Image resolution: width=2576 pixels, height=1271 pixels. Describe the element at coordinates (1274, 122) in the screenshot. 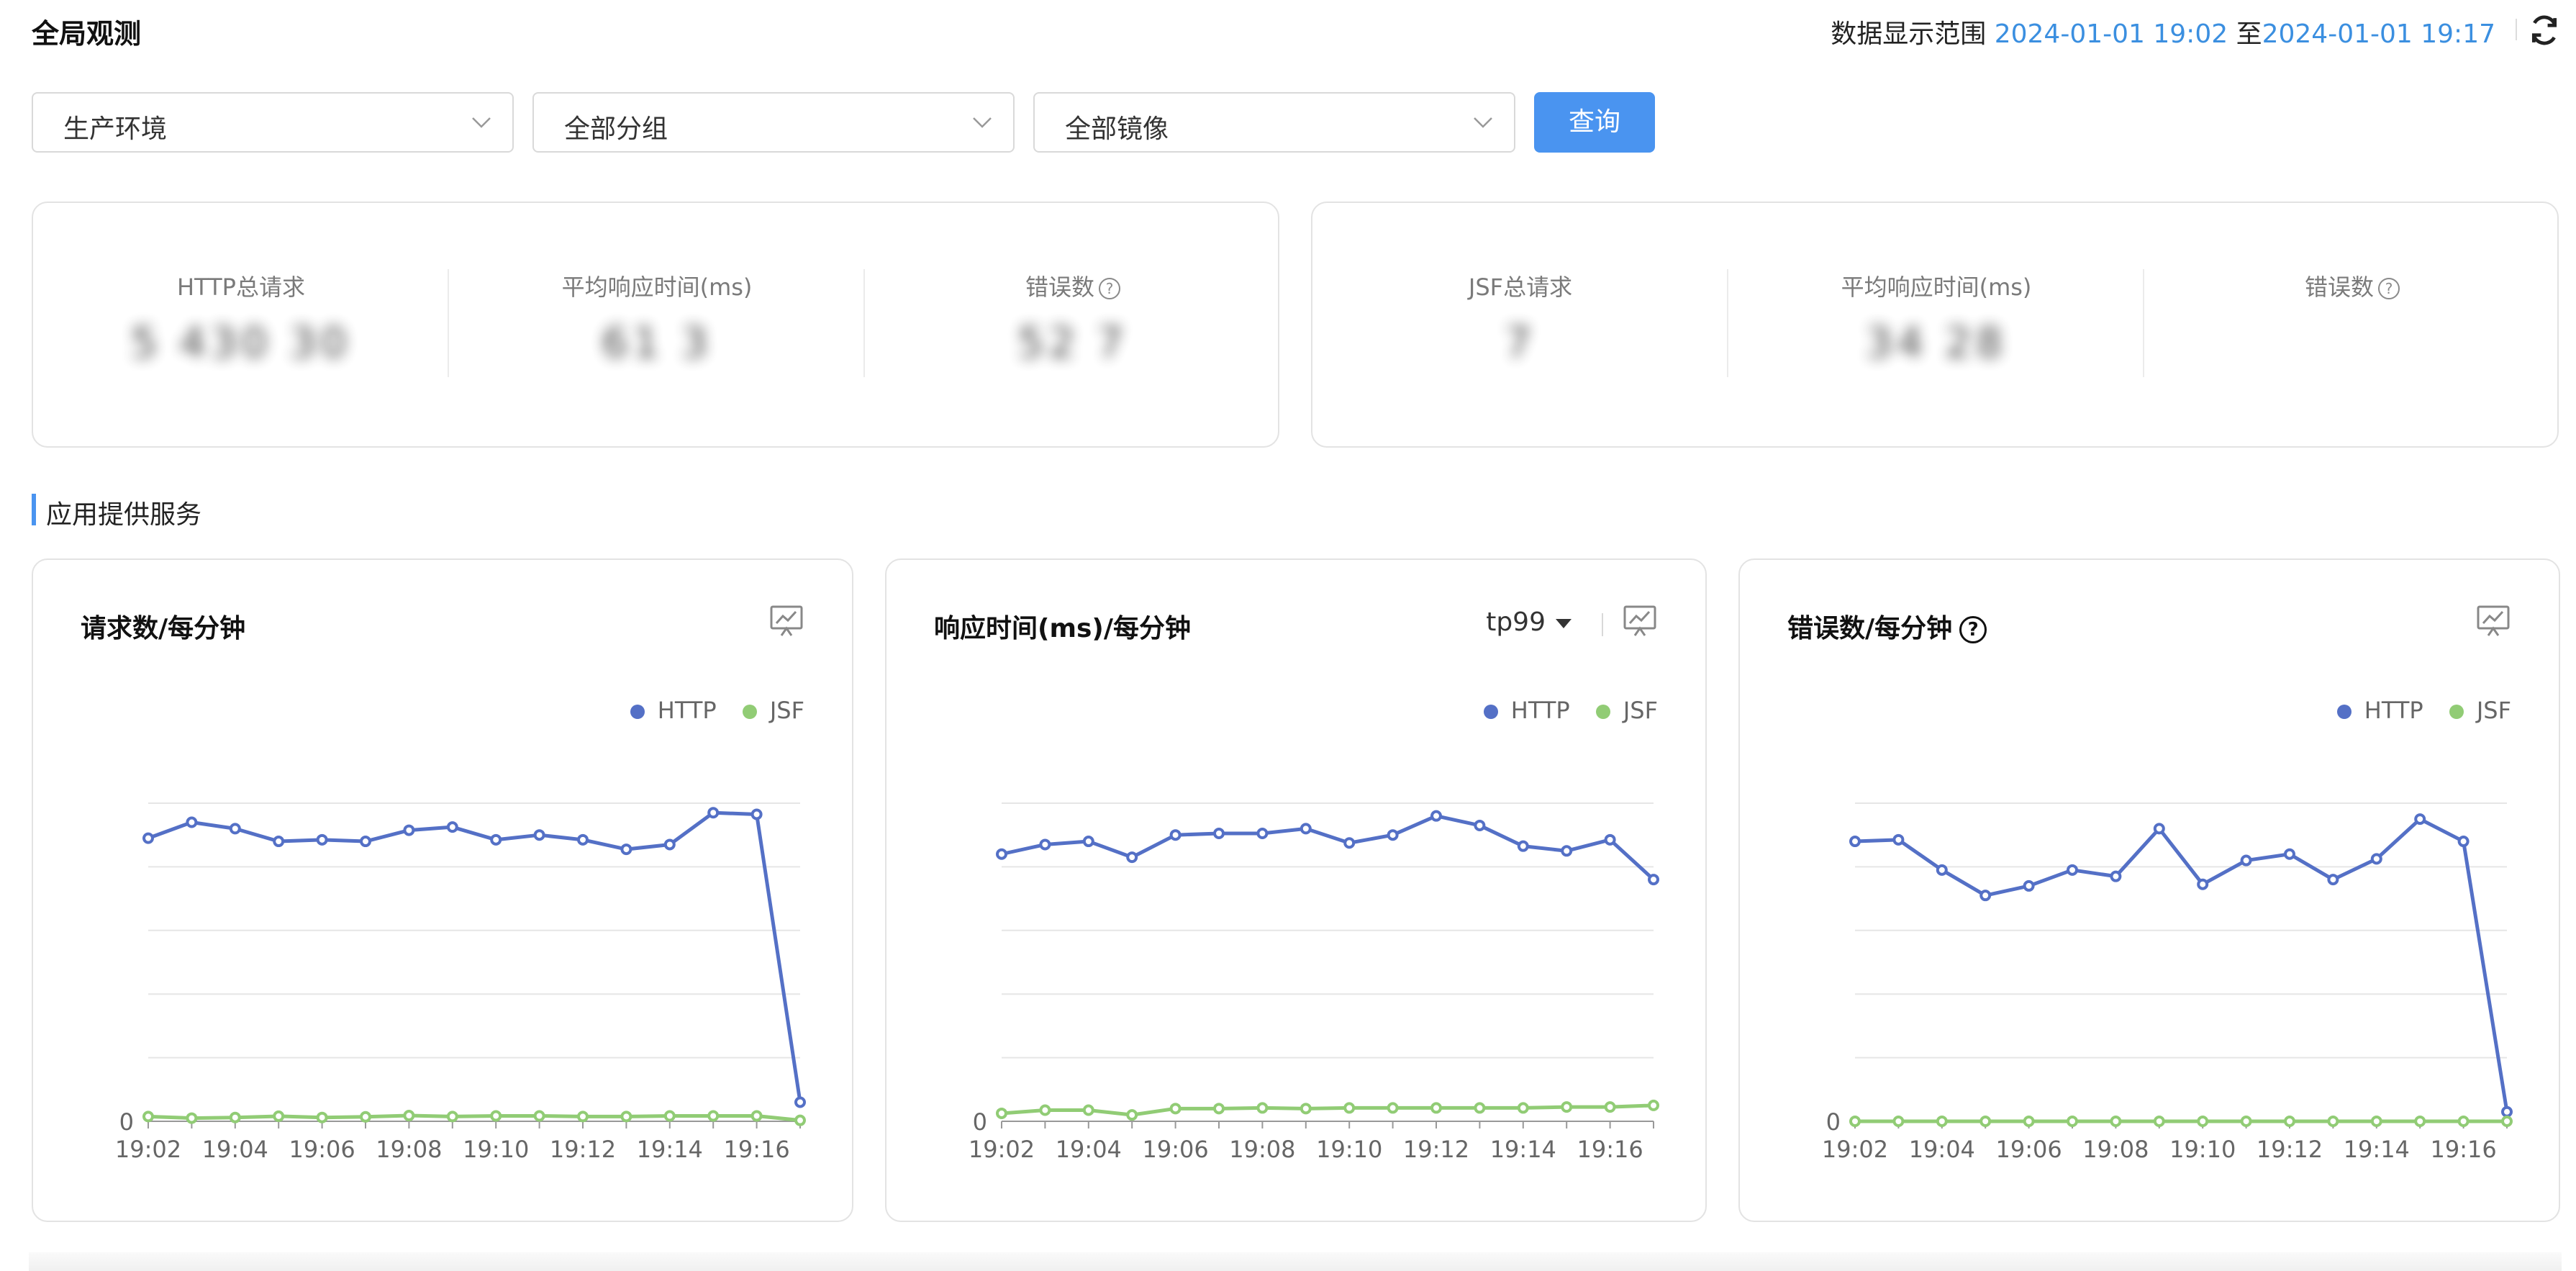

I see `image-select: 全部镜像` at that location.